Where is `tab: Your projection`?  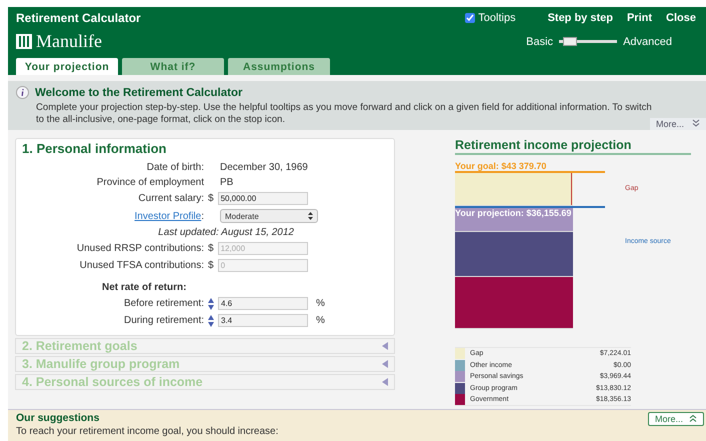
tab: Your projection is located at coordinates (67, 66).